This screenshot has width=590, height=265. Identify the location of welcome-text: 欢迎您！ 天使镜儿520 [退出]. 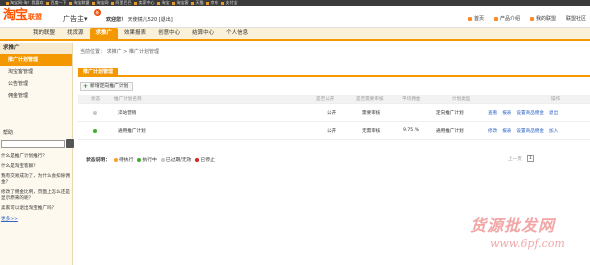
(139, 19).